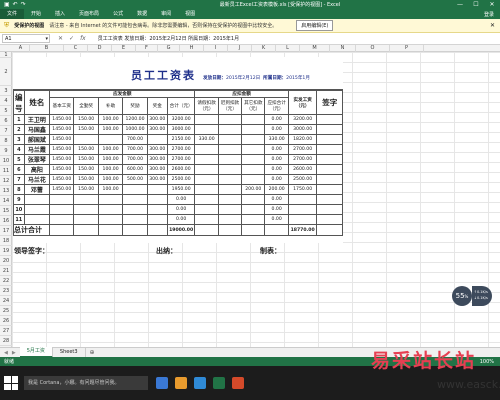  Describe the element at coordinates (190, 14) in the screenshot. I see `tab-view: 视图` at that location.